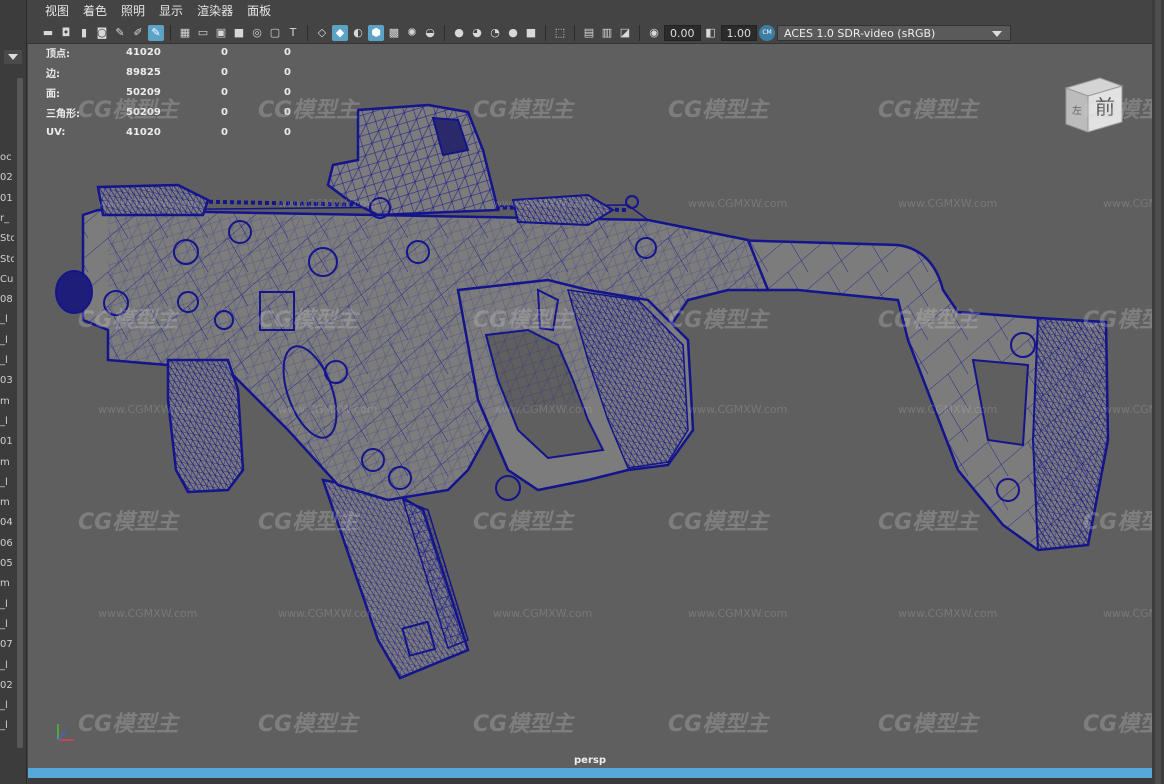 This screenshot has height=784, width=1164. I want to click on camera-name-label: persp, so click(590, 760).